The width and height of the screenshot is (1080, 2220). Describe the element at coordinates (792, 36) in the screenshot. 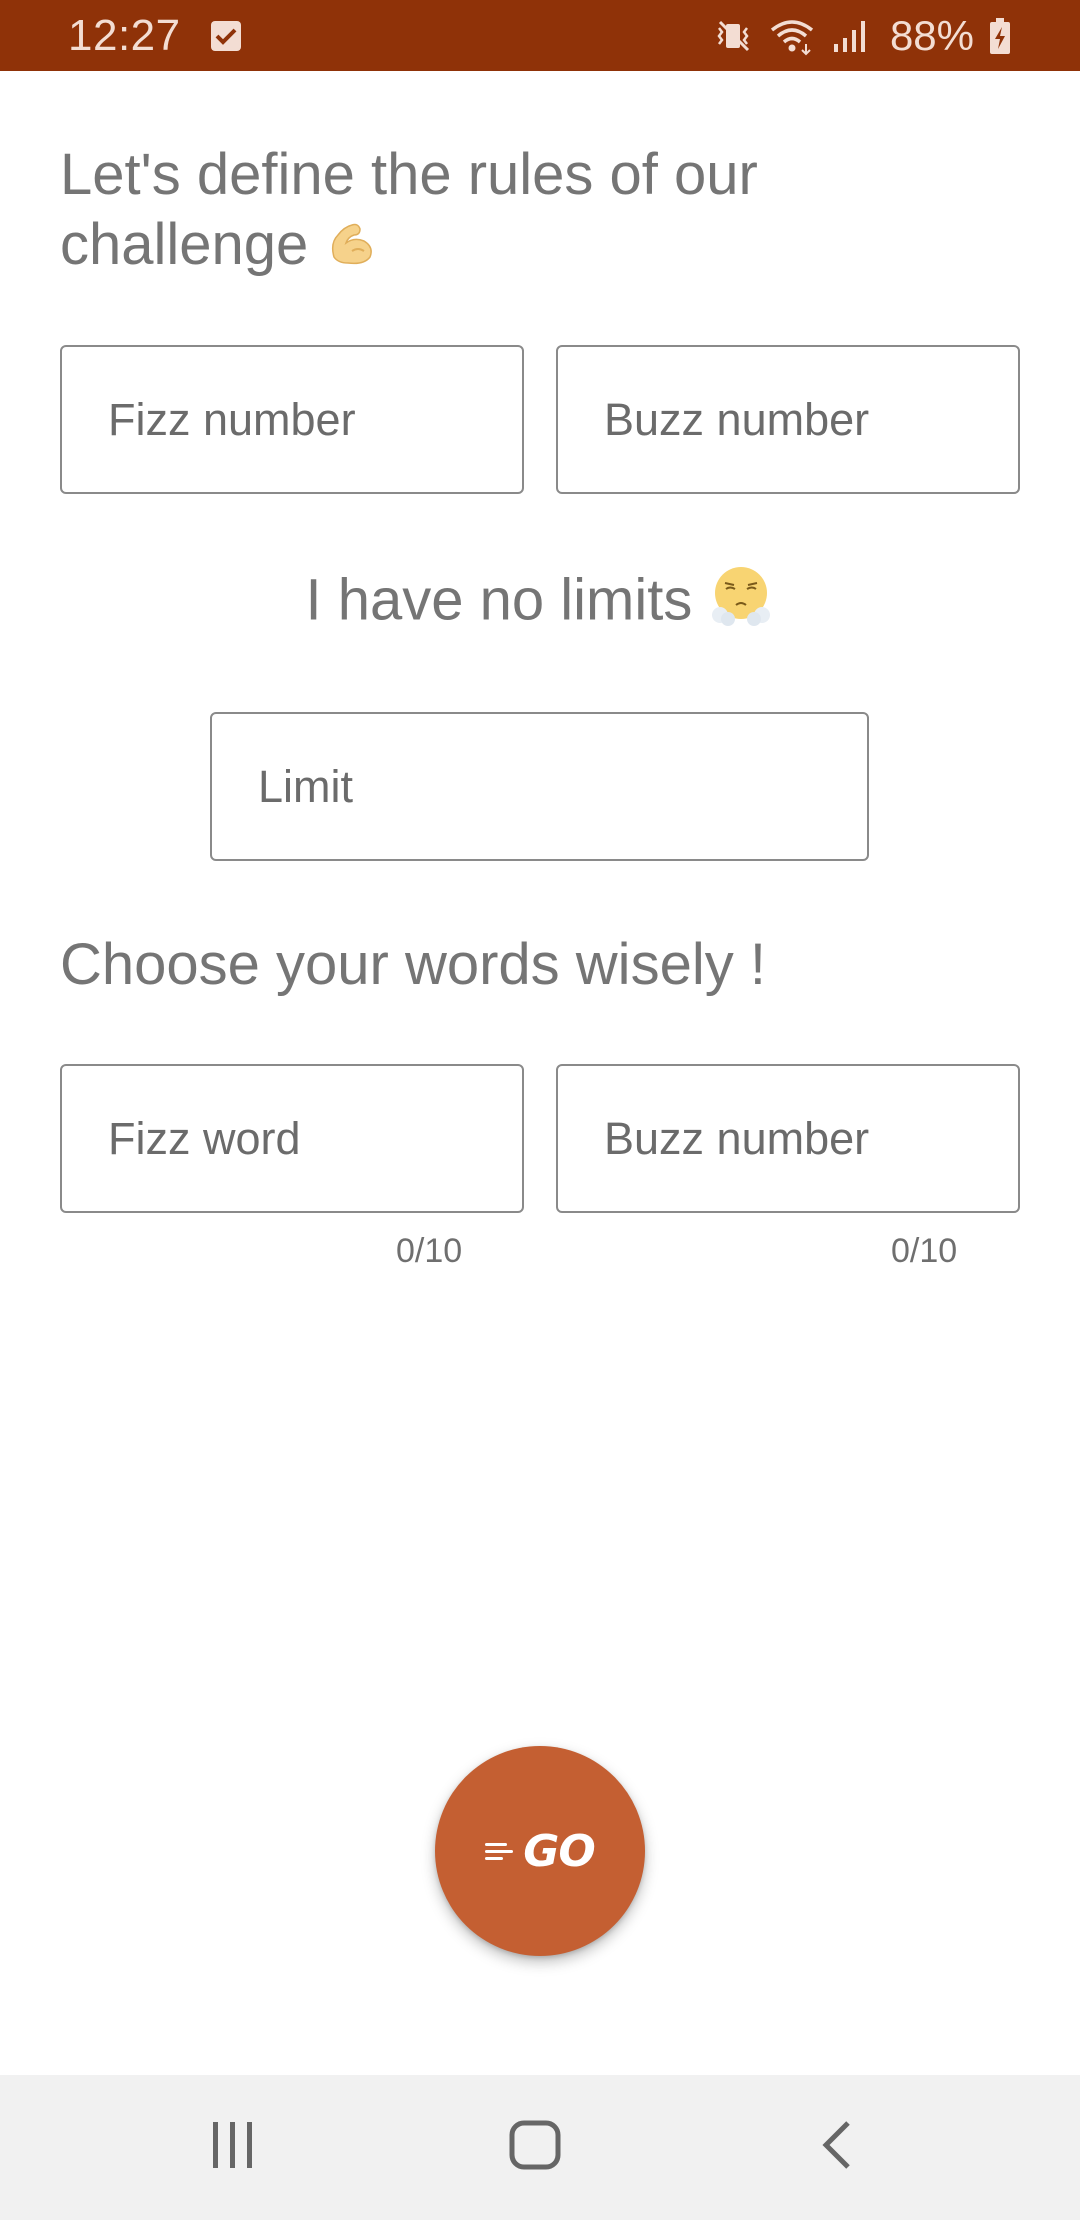

I see `wifi-icon` at that location.